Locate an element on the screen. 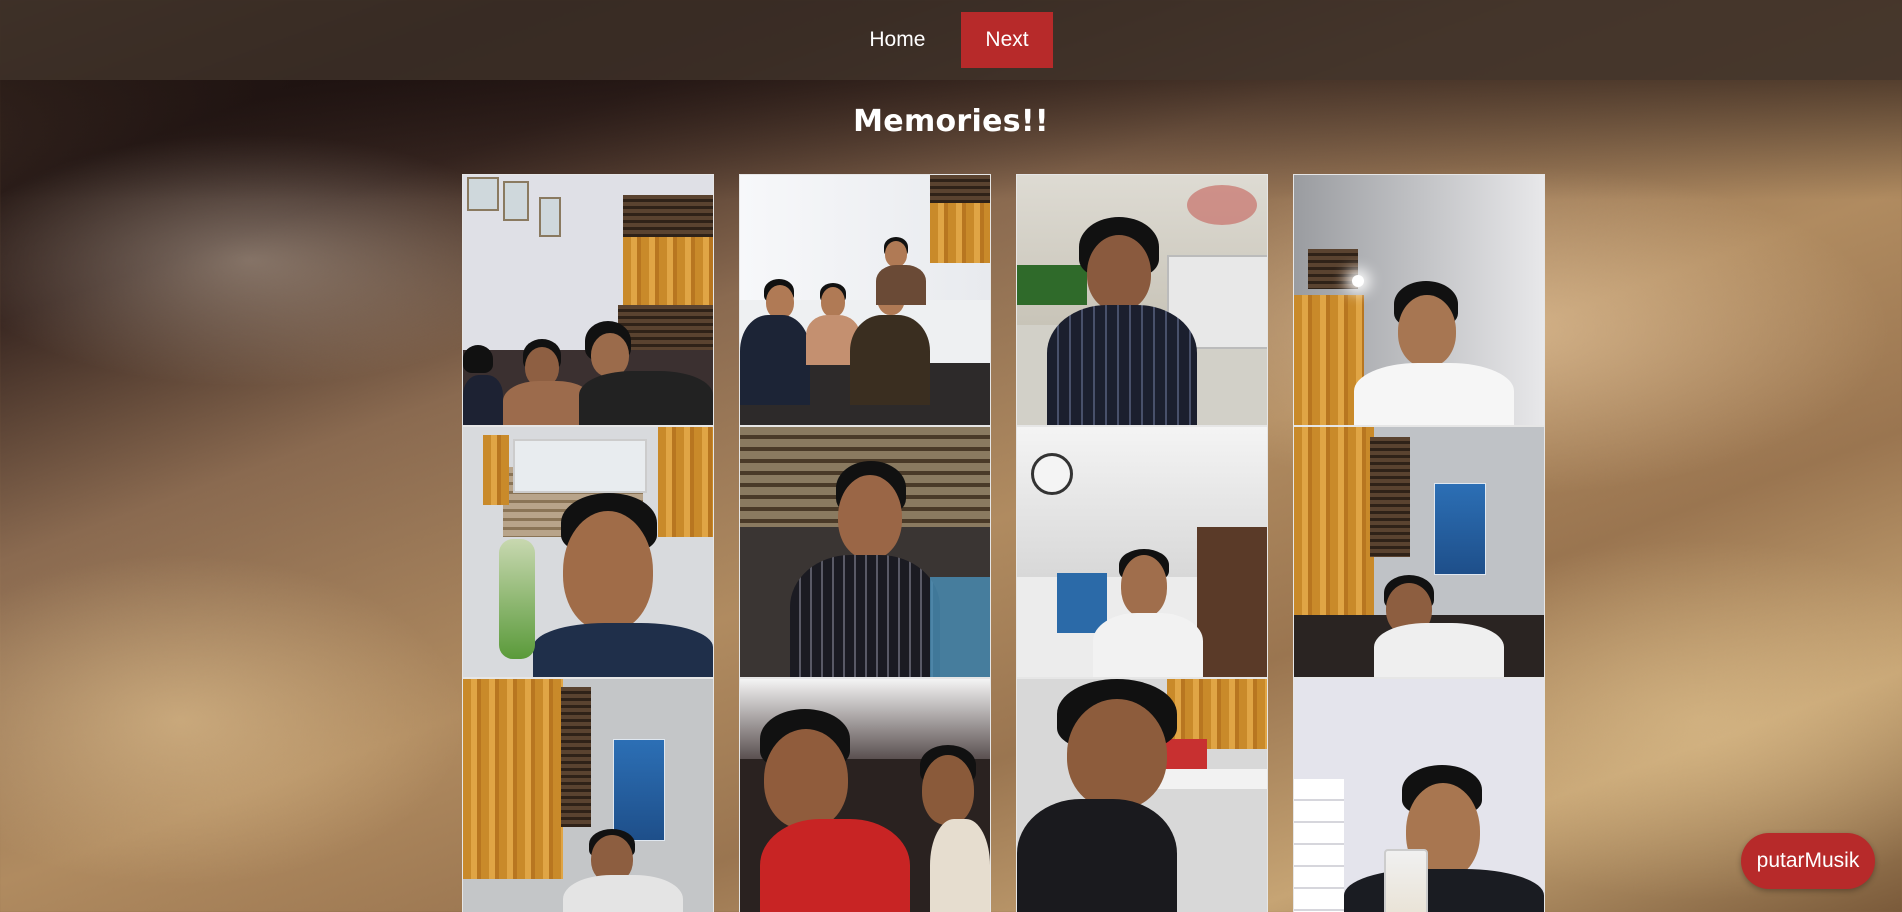 This screenshot has width=1902, height=912. nav-next-link: Next is located at coordinates (1007, 40).